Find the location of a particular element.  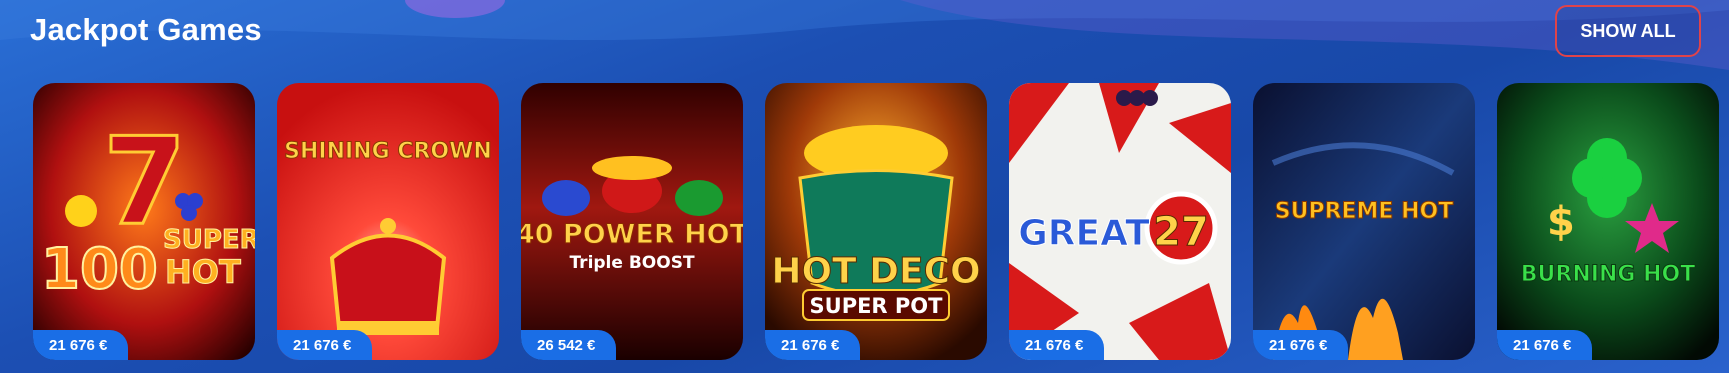

svg-text: 40 POWER HOT is located at coordinates (632, 234).